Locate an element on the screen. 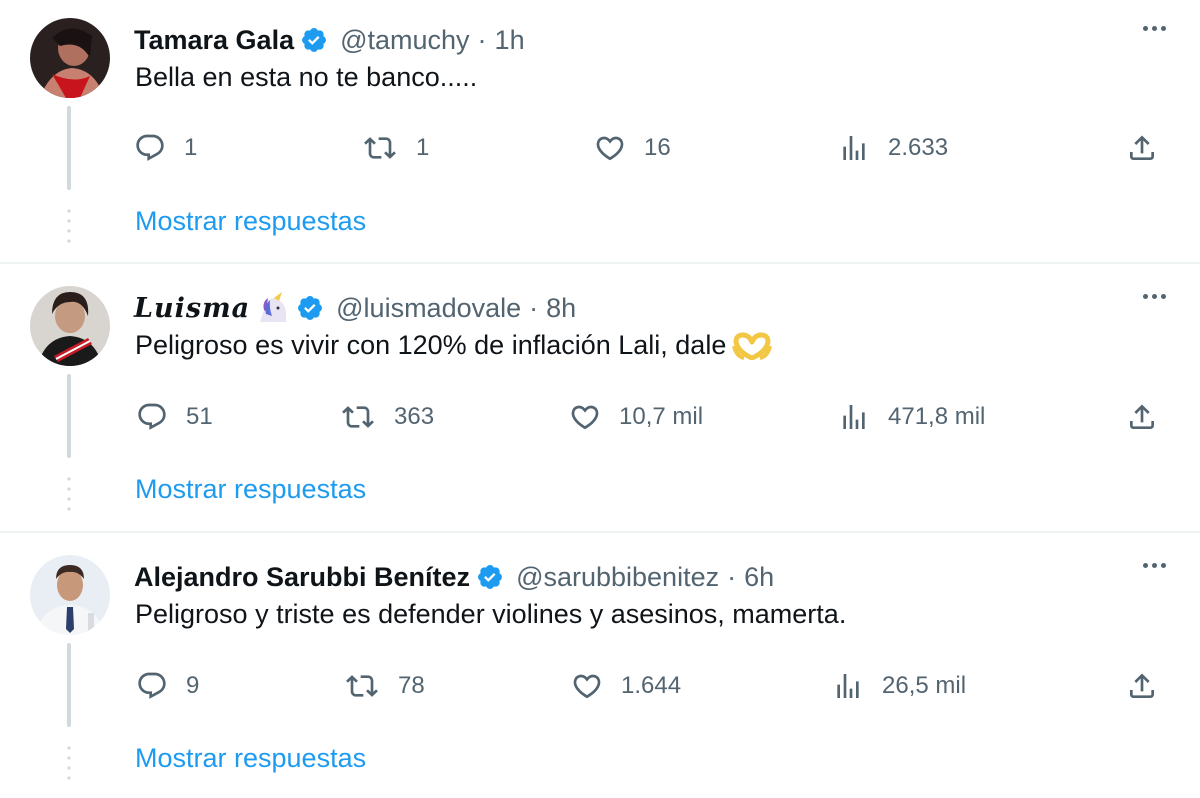 This screenshot has width=1200, height=798. reply-button: 51 is located at coordinates (174, 417).